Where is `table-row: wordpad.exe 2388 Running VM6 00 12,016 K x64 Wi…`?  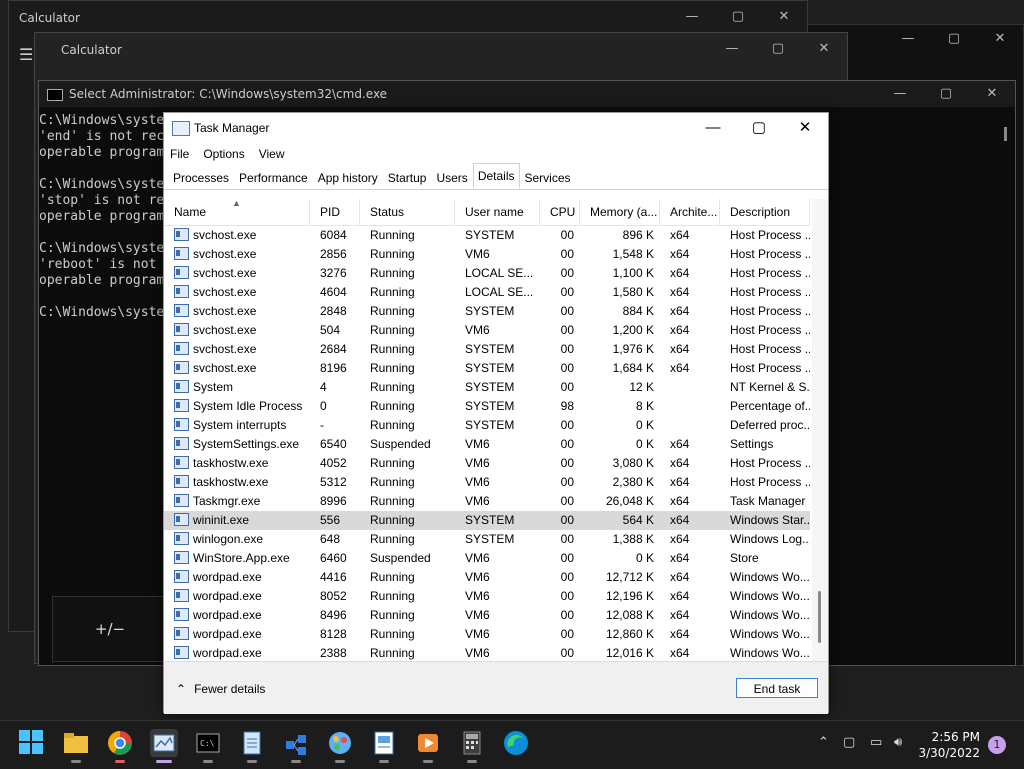
table-row: wordpad.exe 2388 Running VM6 00 12,016 K x64 Wi… is located at coordinates (487, 652).